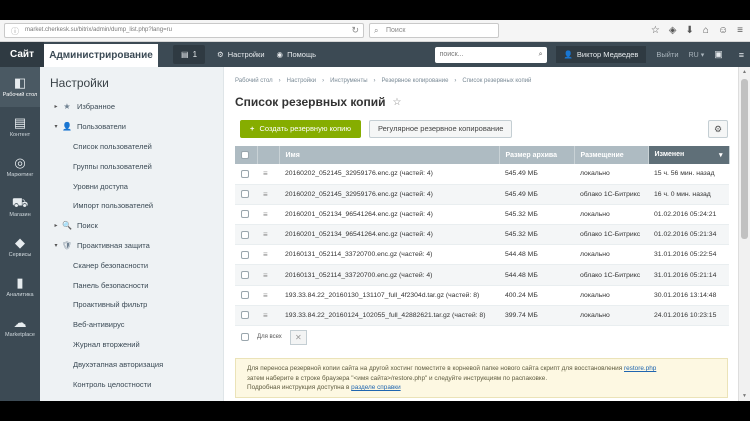 The width and height of the screenshot is (750, 421). I want to click on browser-search-input: ⌕ Поиск, so click(434, 30).